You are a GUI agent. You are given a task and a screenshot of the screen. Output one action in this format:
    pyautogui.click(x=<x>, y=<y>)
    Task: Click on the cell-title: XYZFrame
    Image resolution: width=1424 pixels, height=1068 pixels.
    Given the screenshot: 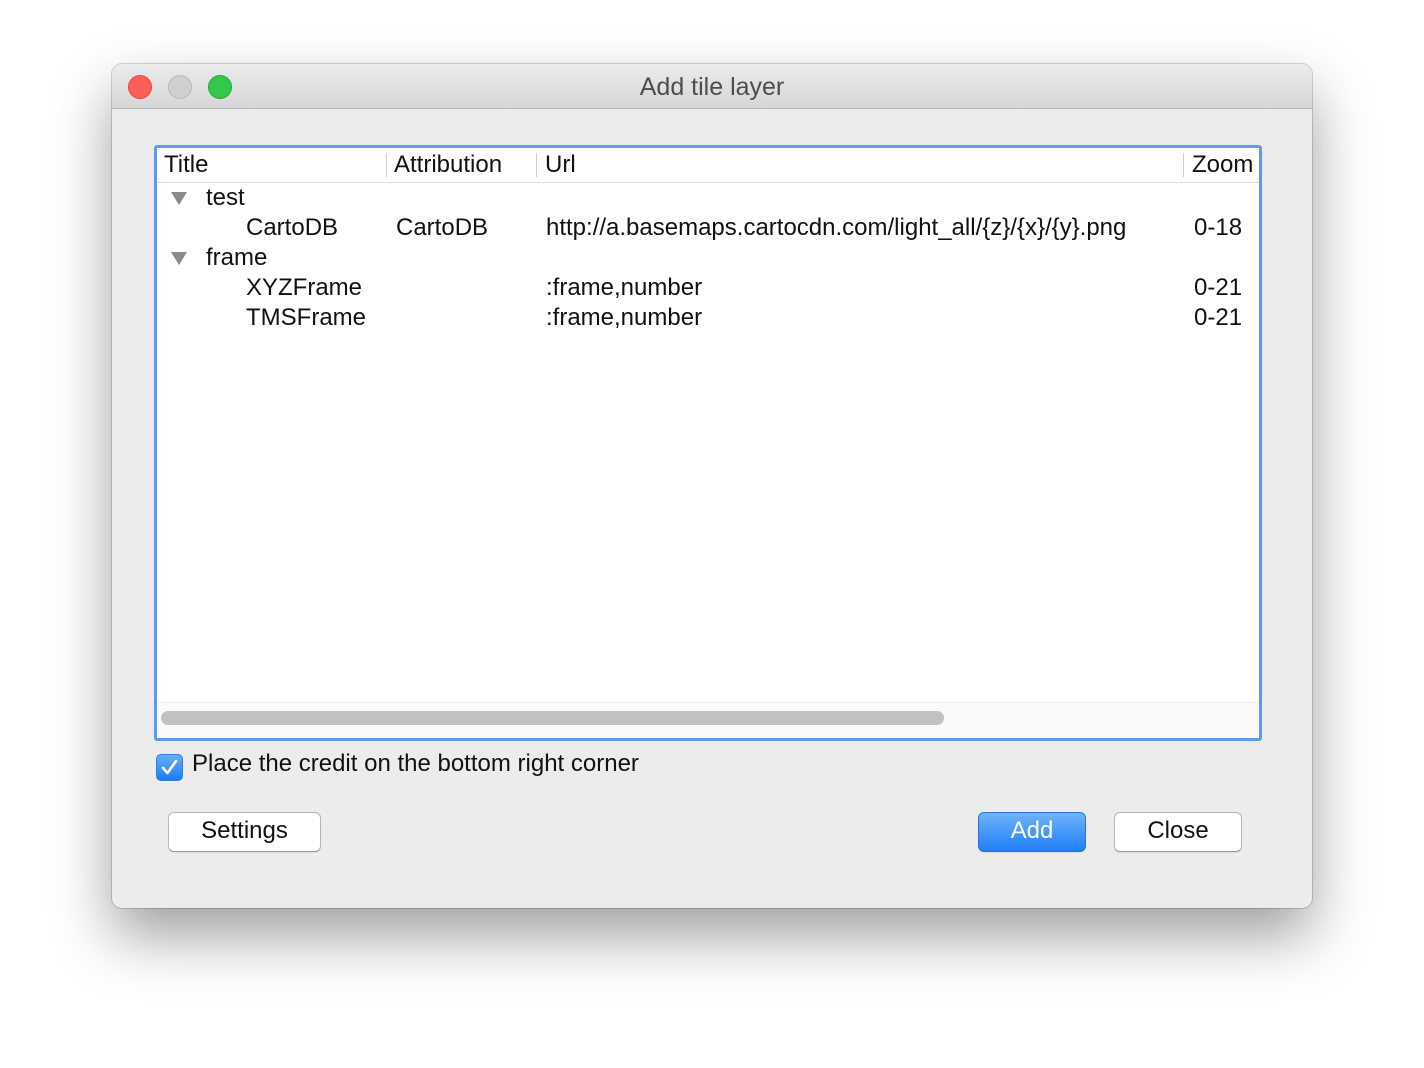 What is the action you would take?
    pyautogui.click(x=304, y=287)
    